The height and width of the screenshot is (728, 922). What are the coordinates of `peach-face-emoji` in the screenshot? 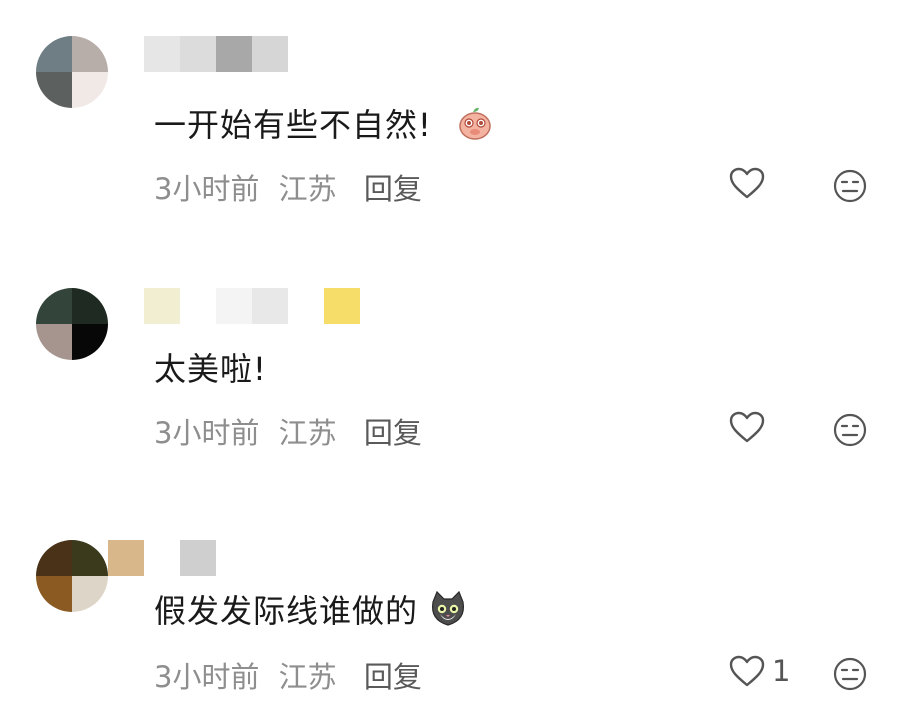 It's located at (475, 127).